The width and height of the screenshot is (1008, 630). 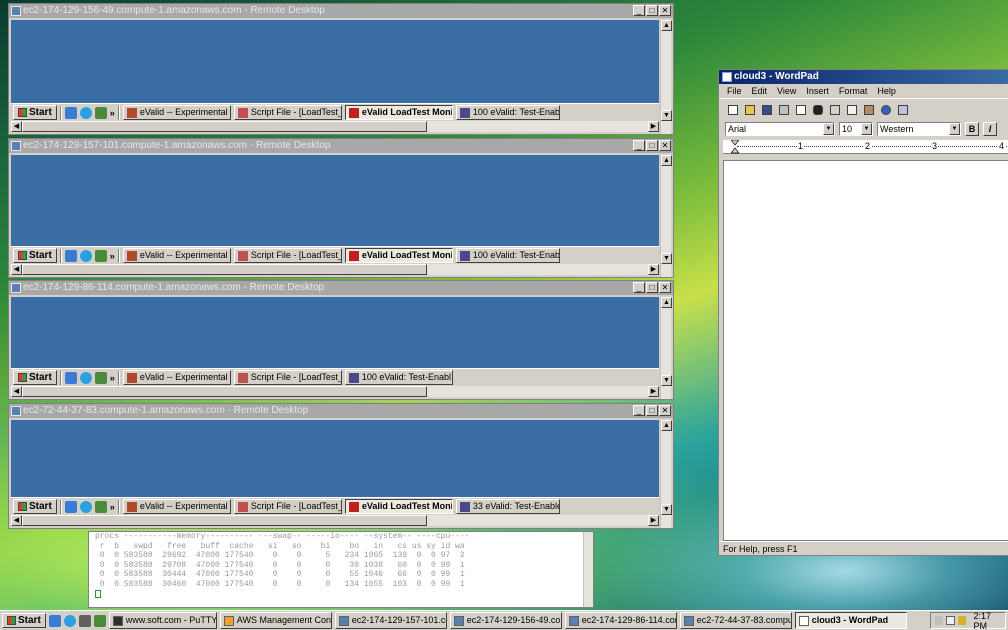 I want to click on scroll-up-icon: ▲, so click(x=666, y=25).